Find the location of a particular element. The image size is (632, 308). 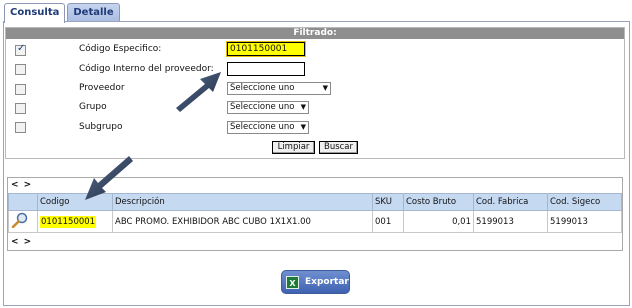

column-header-cod-sigeco: Cod. Sigeco is located at coordinates (584, 202).